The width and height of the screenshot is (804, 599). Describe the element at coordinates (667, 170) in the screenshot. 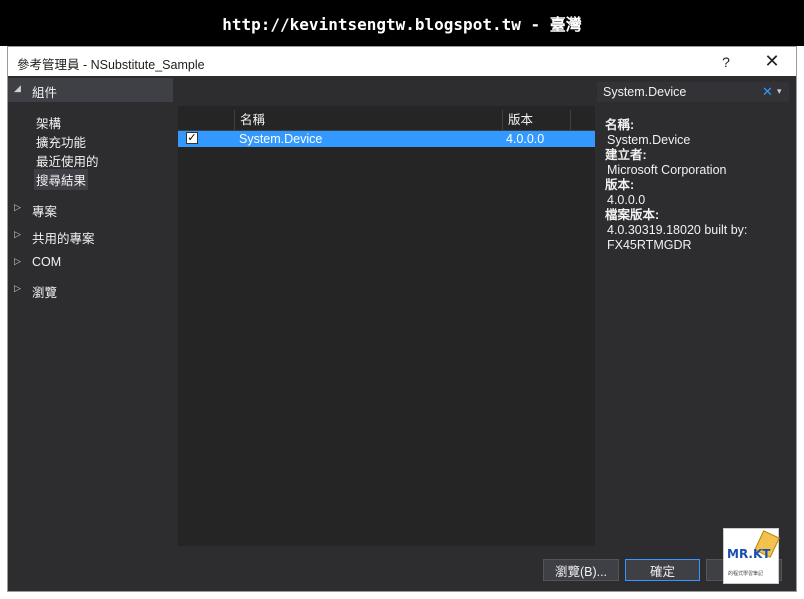

I see `detail-creator-value: Microsoft Corporation` at that location.